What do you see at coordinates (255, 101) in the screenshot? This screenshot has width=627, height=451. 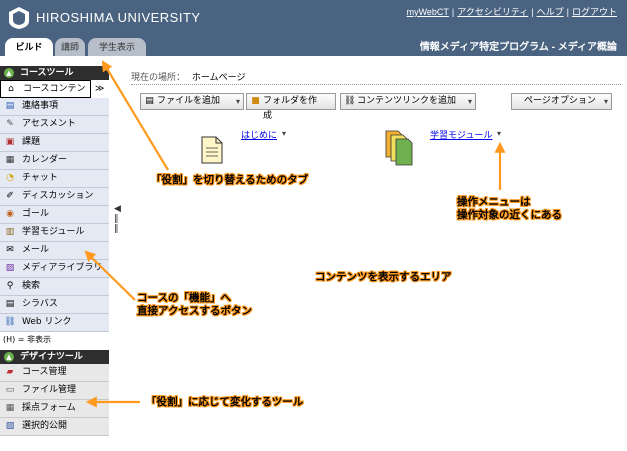 I see `folder-icon: ■` at bounding box center [255, 101].